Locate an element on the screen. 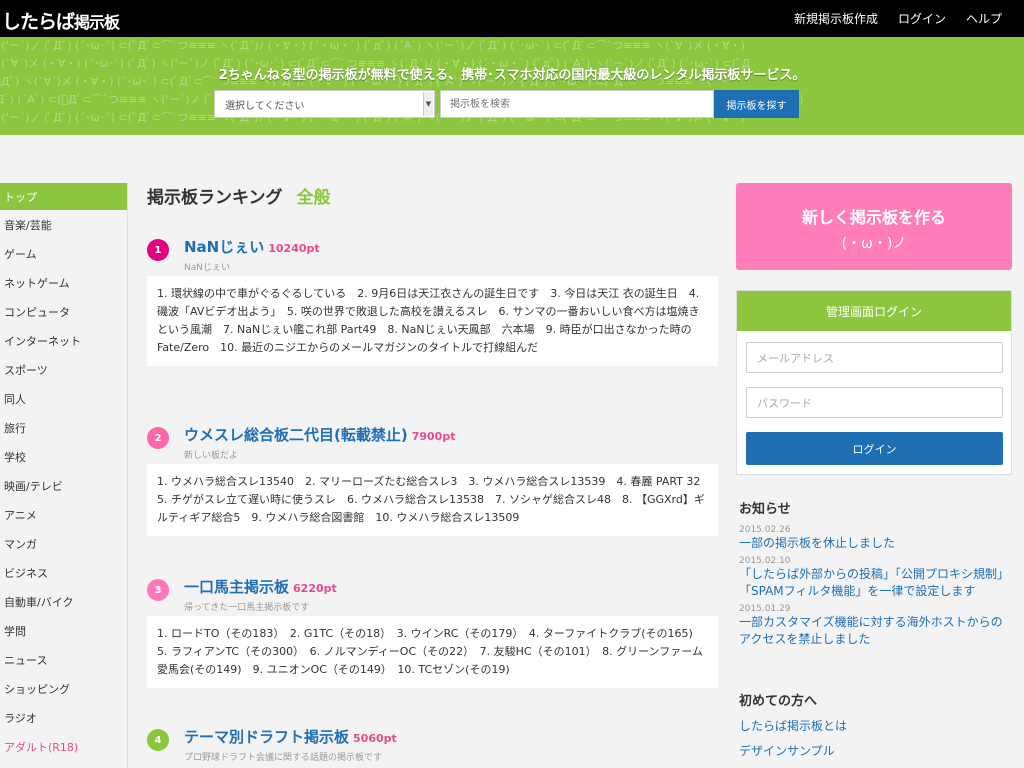 The width and height of the screenshot is (1024, 768). category-select-value: 選択してください is located at coordinates (265, 106).